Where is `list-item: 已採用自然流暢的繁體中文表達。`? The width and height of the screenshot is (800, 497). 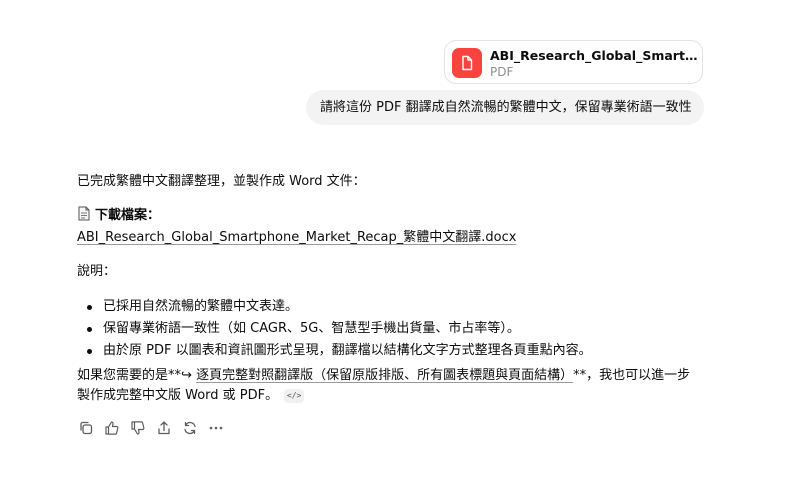 list-item: 已採用自然流暢的繁體中文表達。 is located at coordinates (334, 307).